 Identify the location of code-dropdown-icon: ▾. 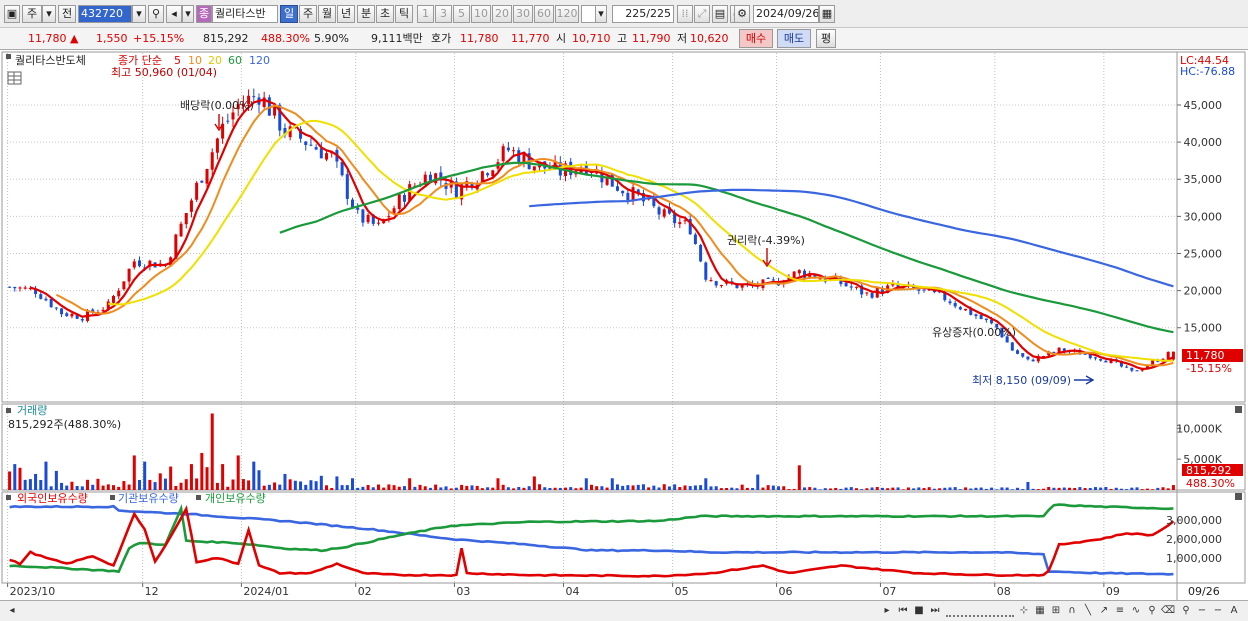
(139, 14).